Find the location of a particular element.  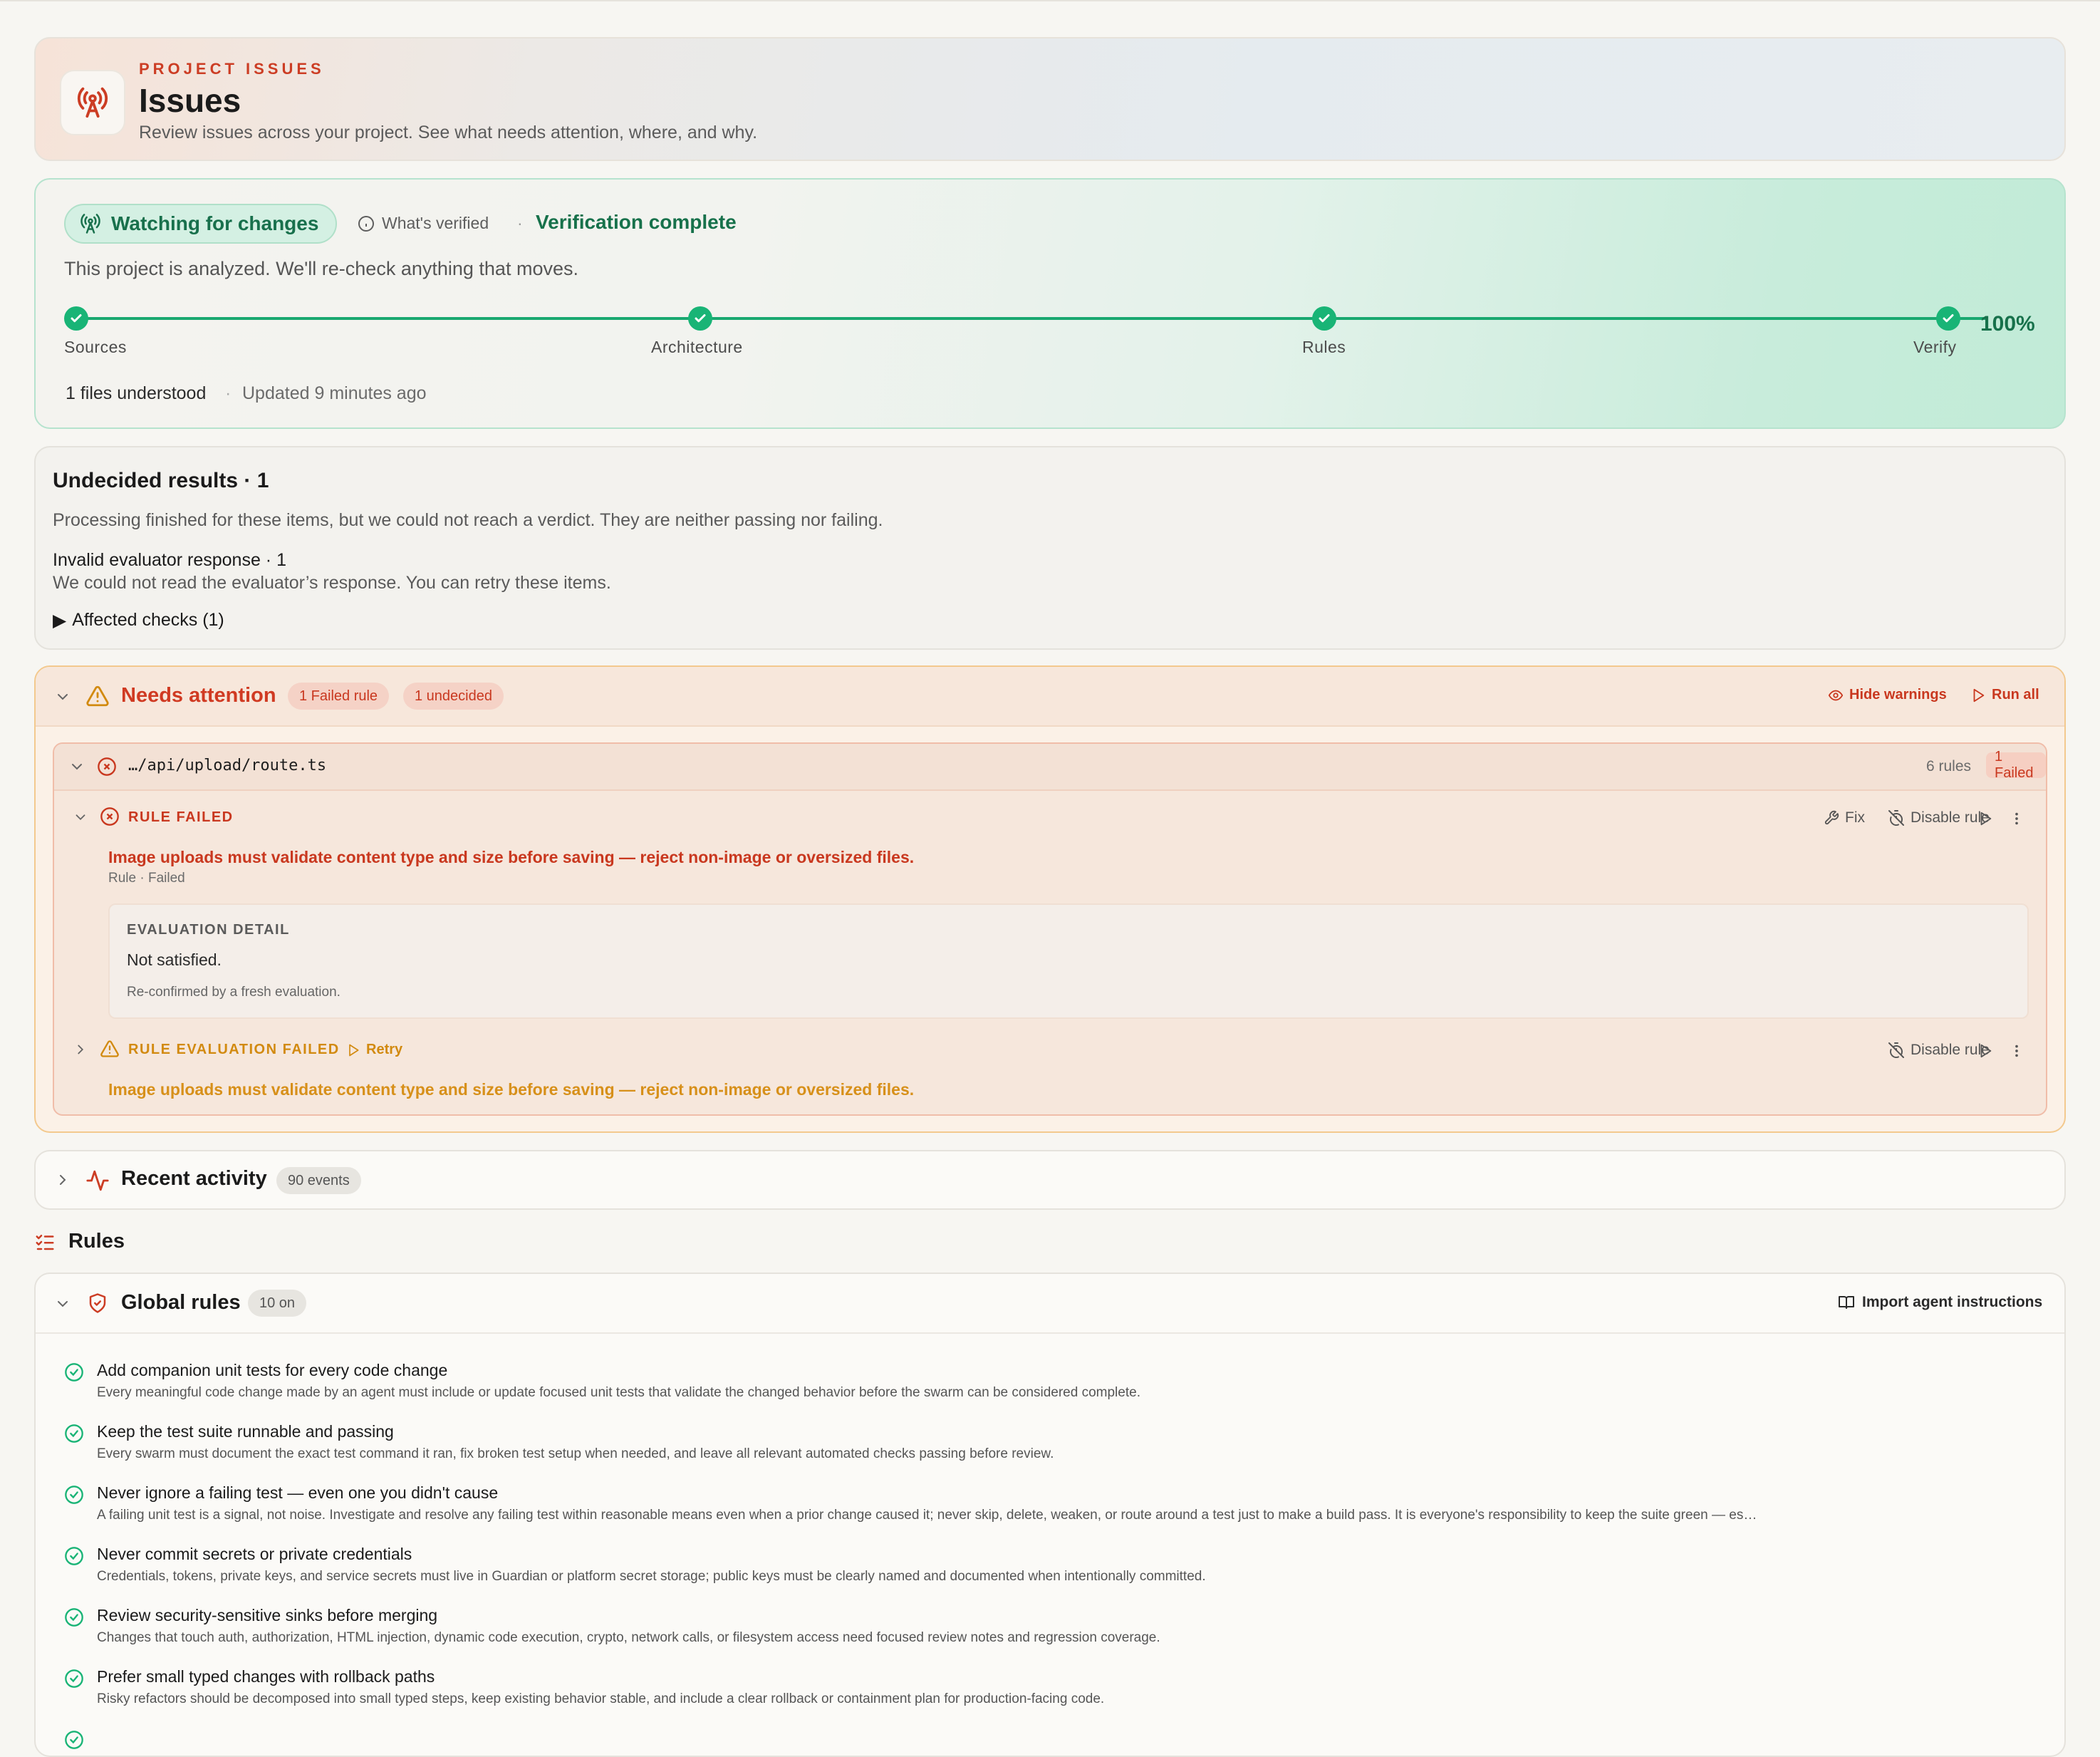

whats-verified-label: What's verified is located at coordinates (435, 223).